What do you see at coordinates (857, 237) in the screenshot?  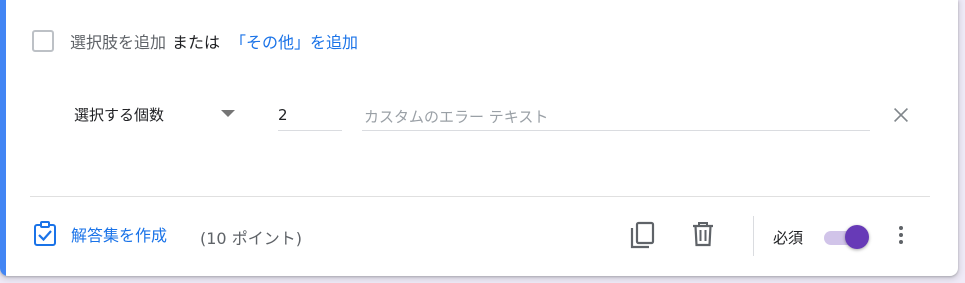 I see `toggle-thumb` at bounding box center [857, 237].